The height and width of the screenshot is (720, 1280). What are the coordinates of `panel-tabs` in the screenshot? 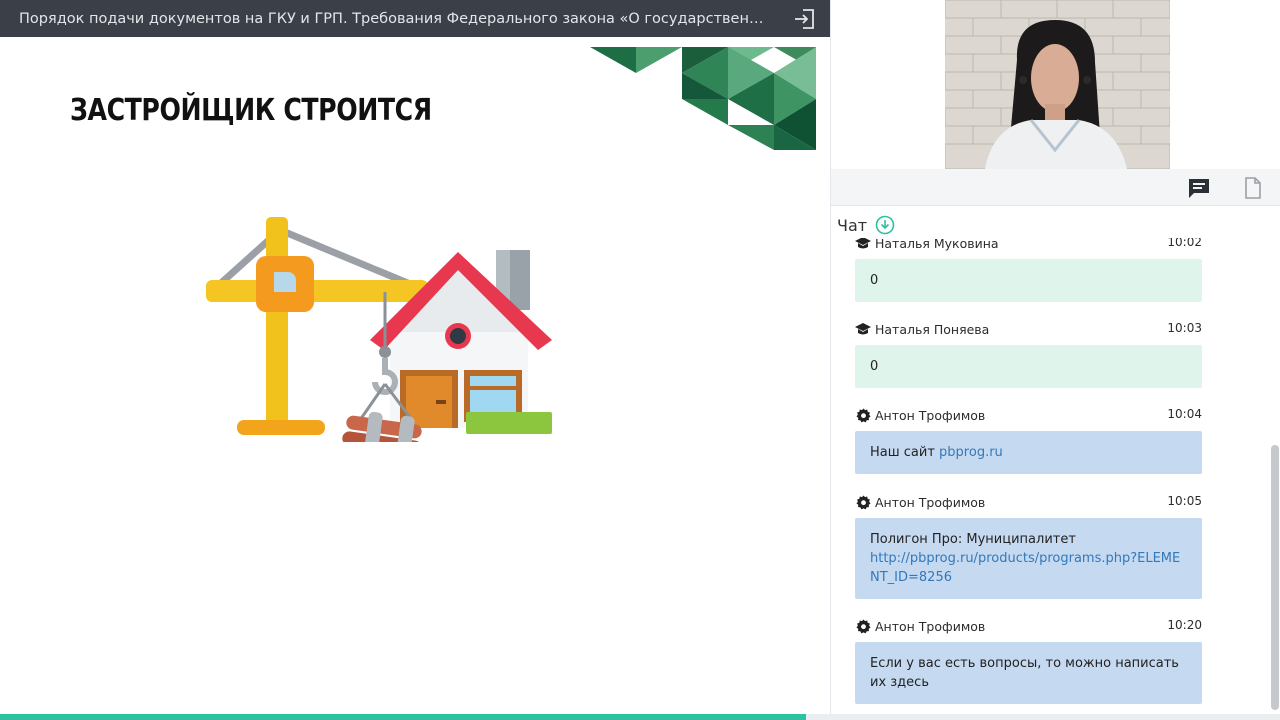 It's located at (1055, 187).